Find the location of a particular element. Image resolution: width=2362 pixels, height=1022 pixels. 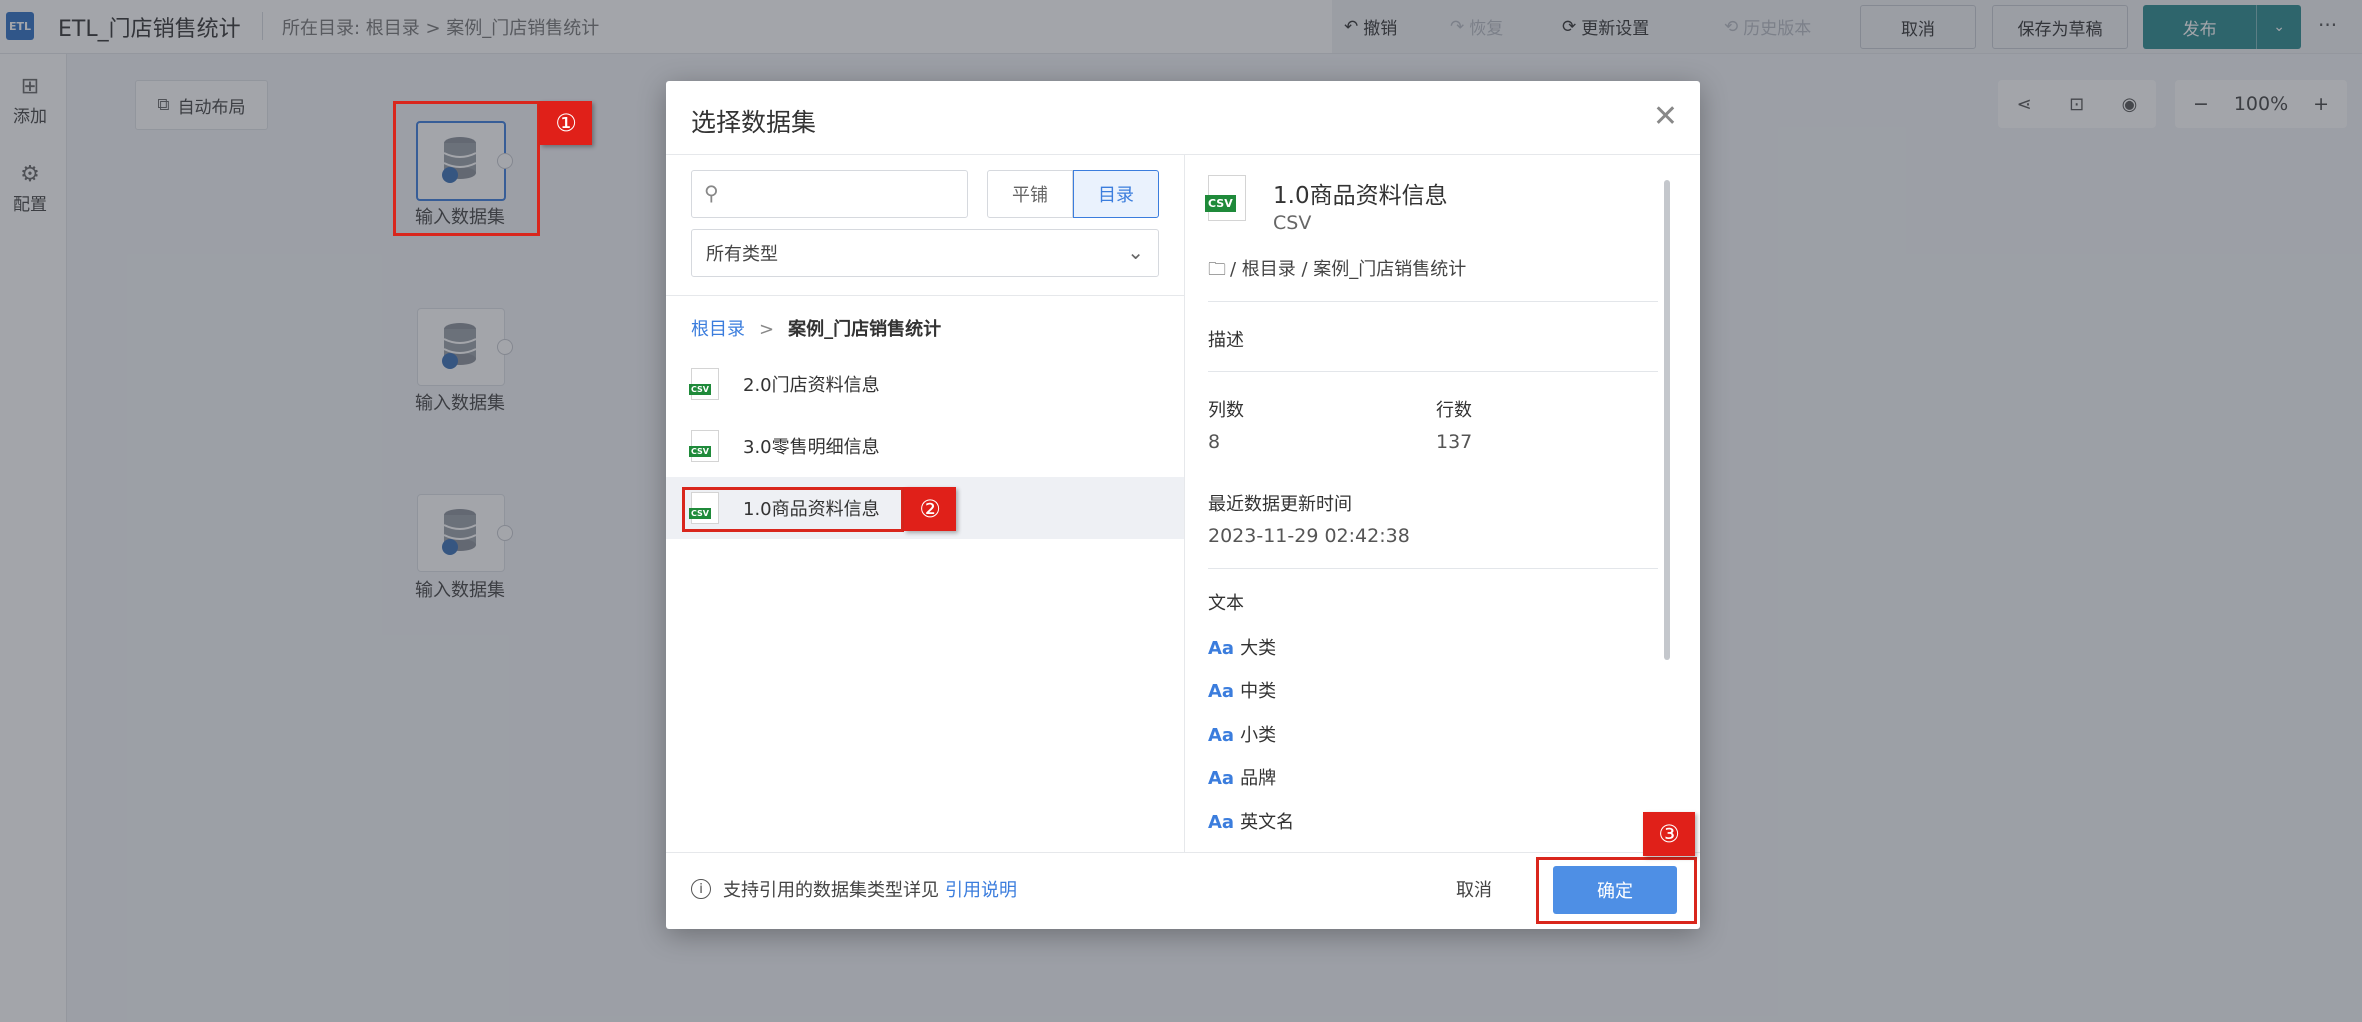

text-fields-label: 文本 is located at coordinates (1226, 603).